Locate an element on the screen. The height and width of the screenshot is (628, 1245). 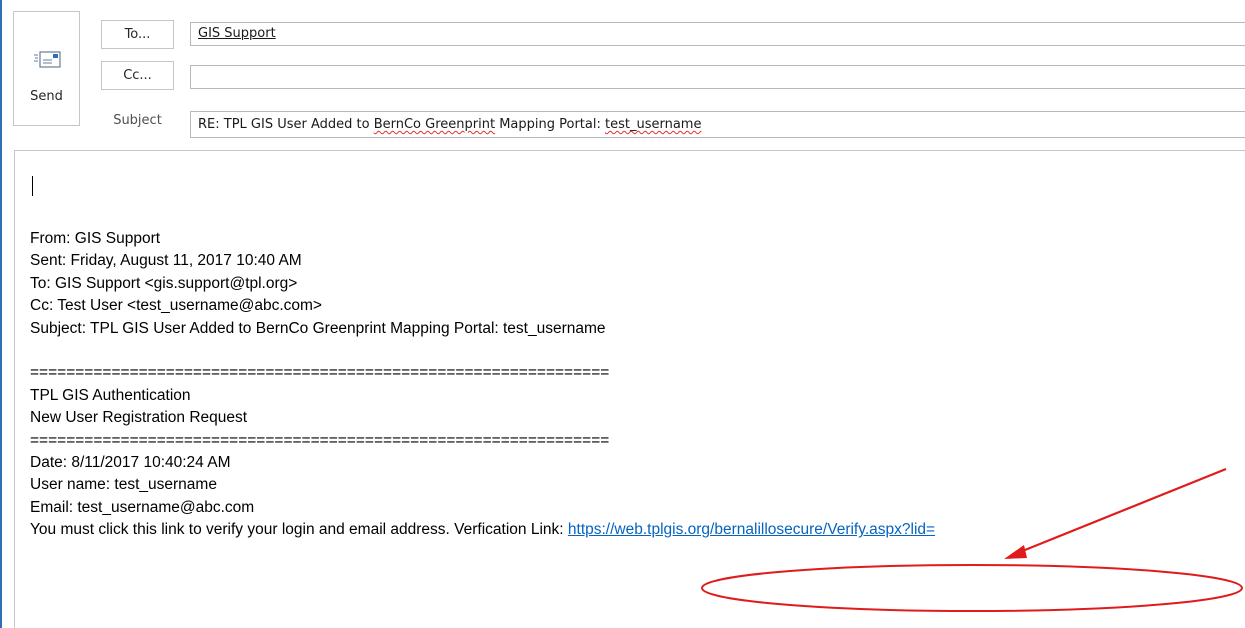
text-cursor is located at coordinates (32, 186).